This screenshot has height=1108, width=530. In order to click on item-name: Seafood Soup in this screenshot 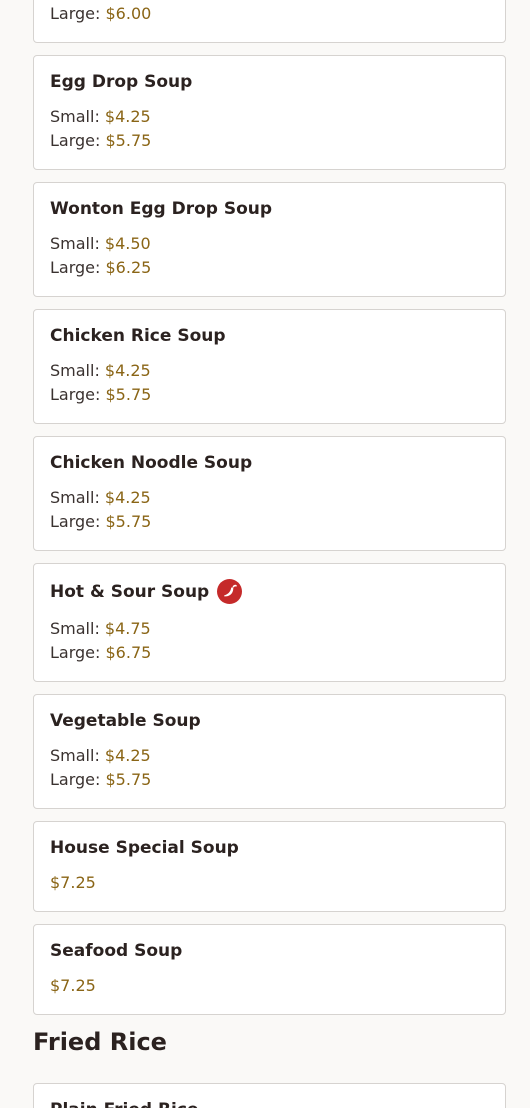, I will do `click(116, 951)`.